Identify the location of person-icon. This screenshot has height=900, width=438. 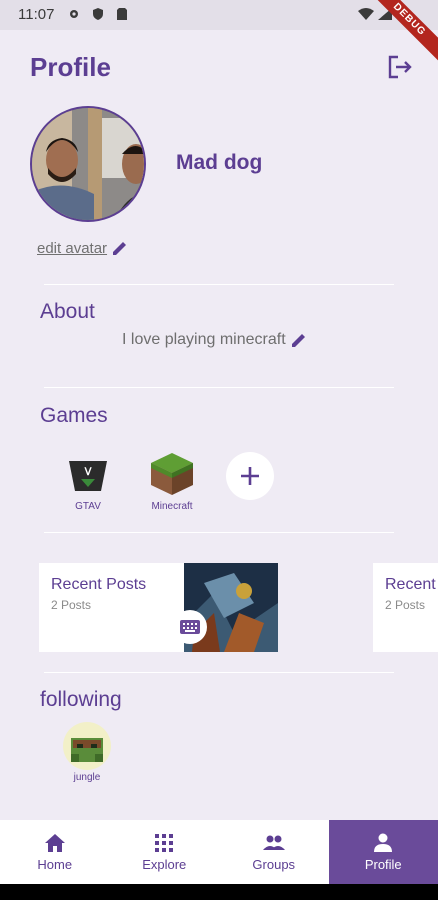
(383, 842).